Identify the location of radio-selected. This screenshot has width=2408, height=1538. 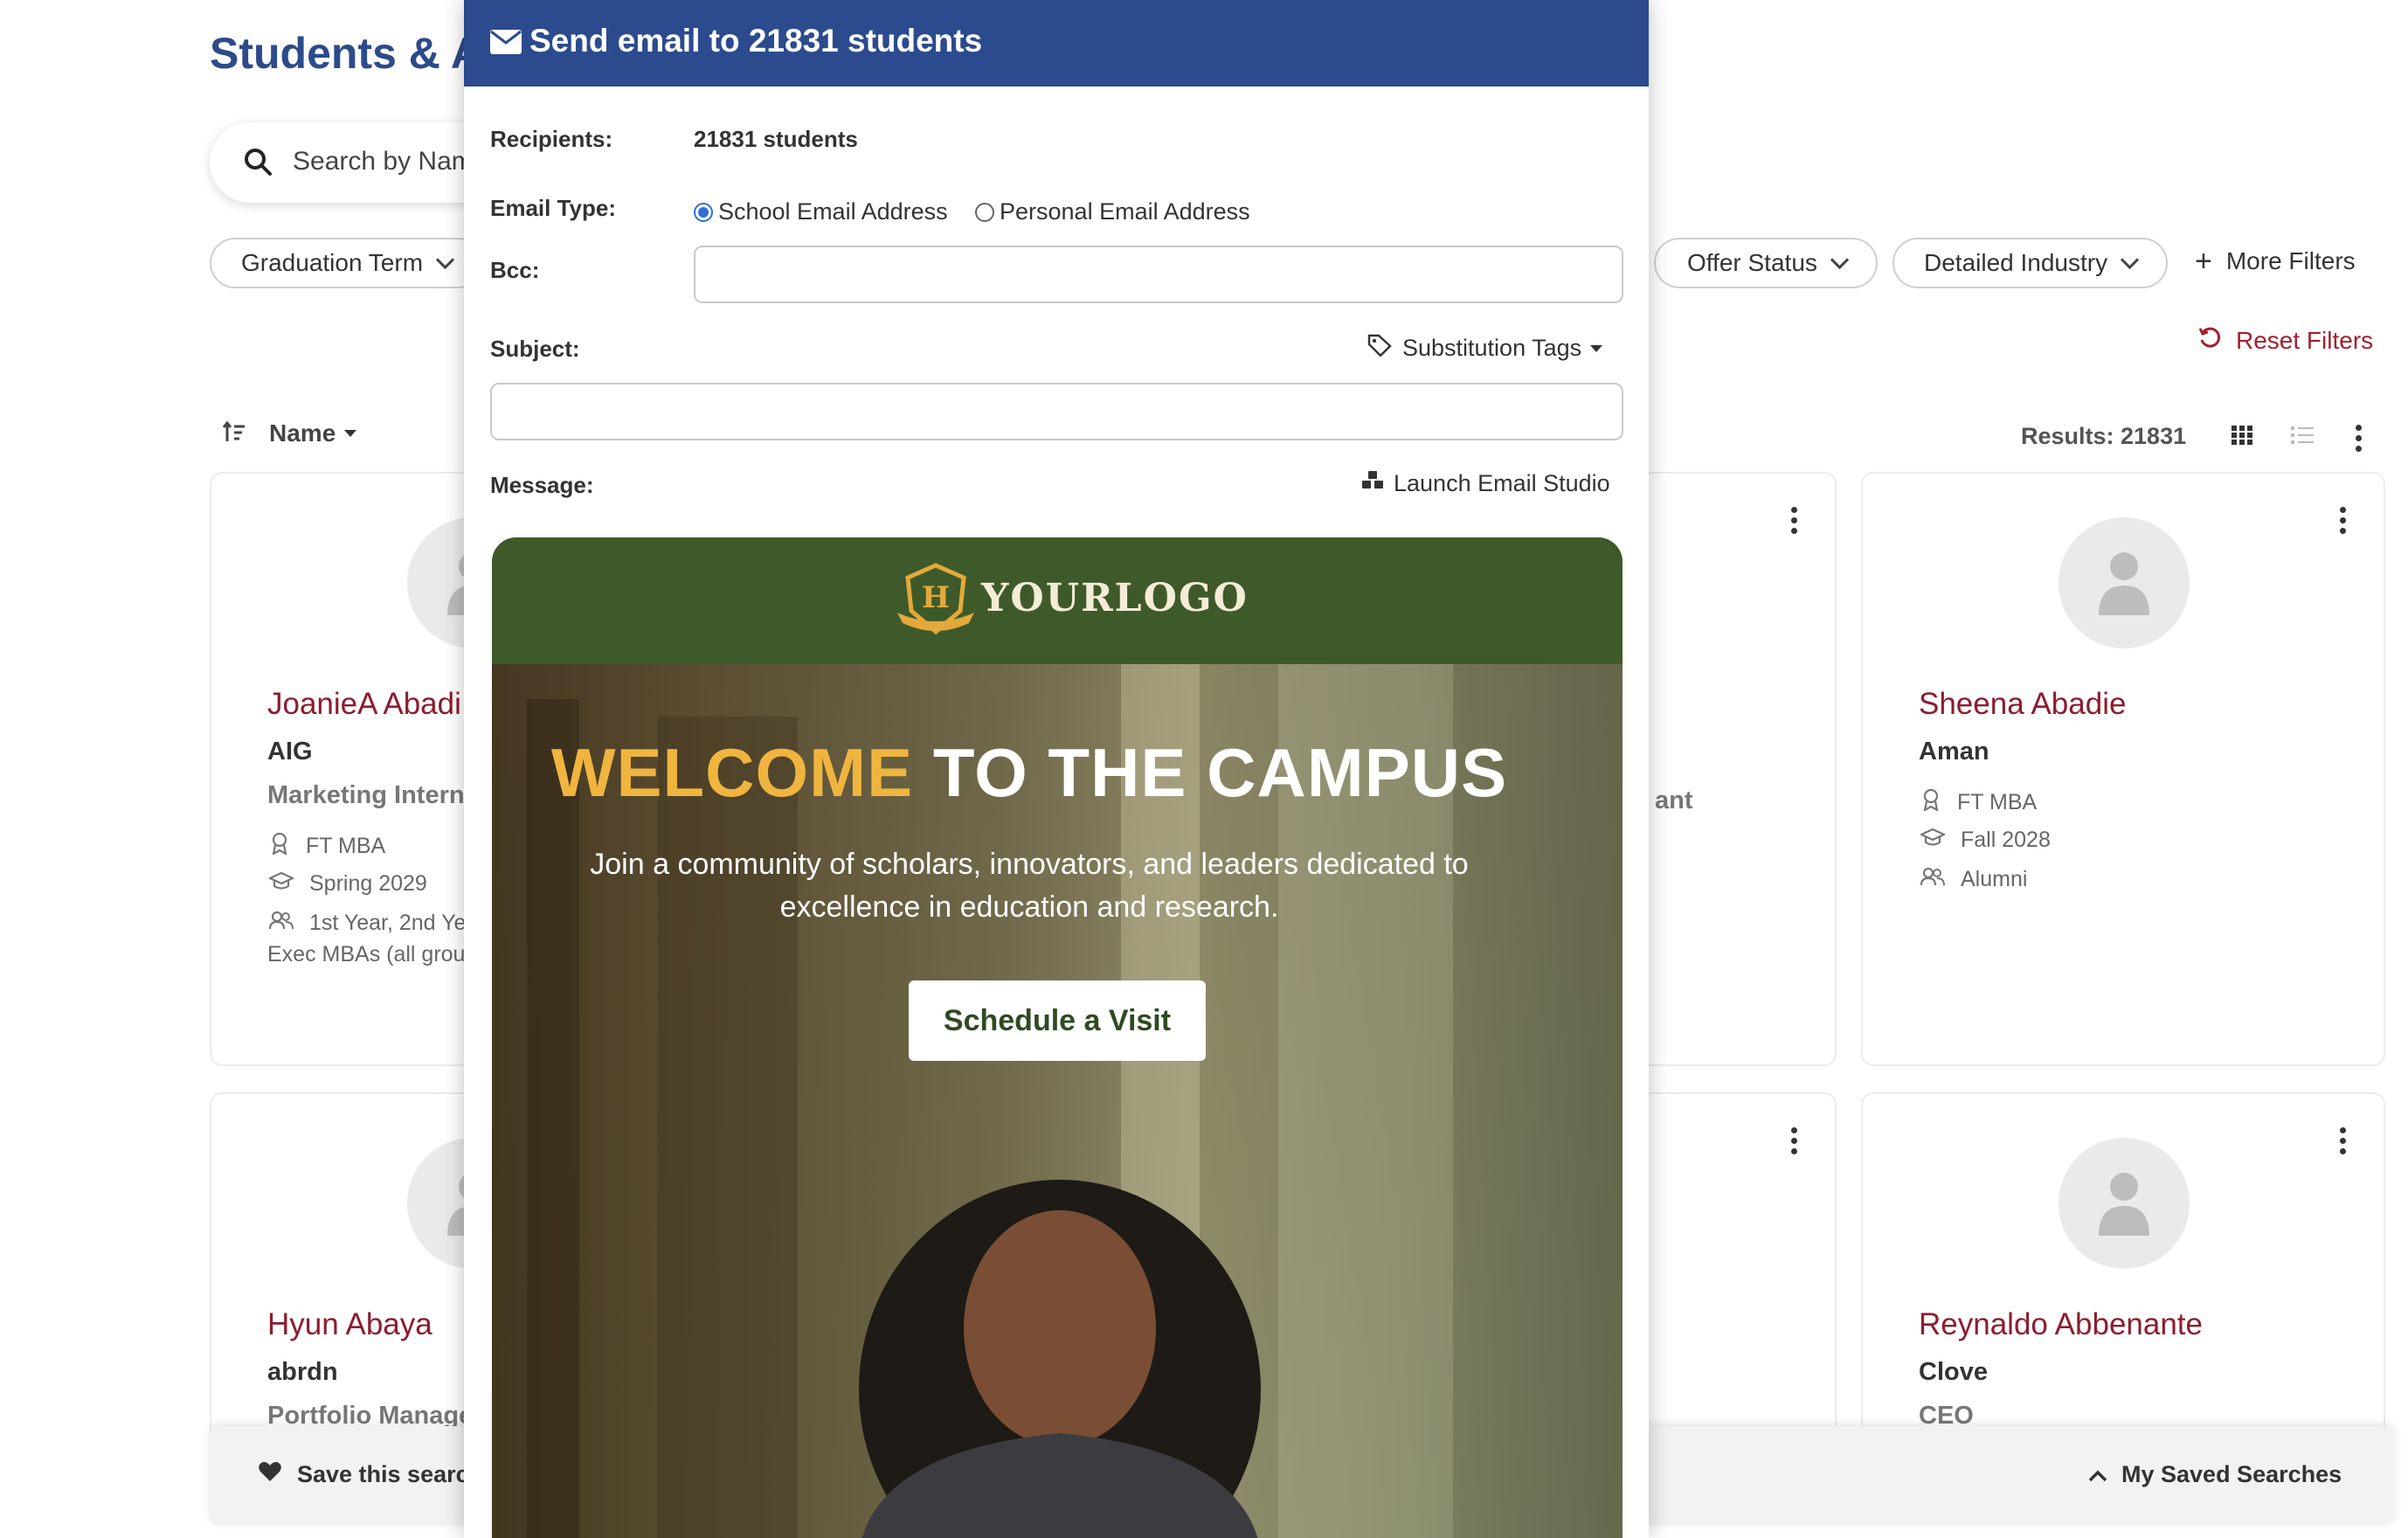
(703, 212).